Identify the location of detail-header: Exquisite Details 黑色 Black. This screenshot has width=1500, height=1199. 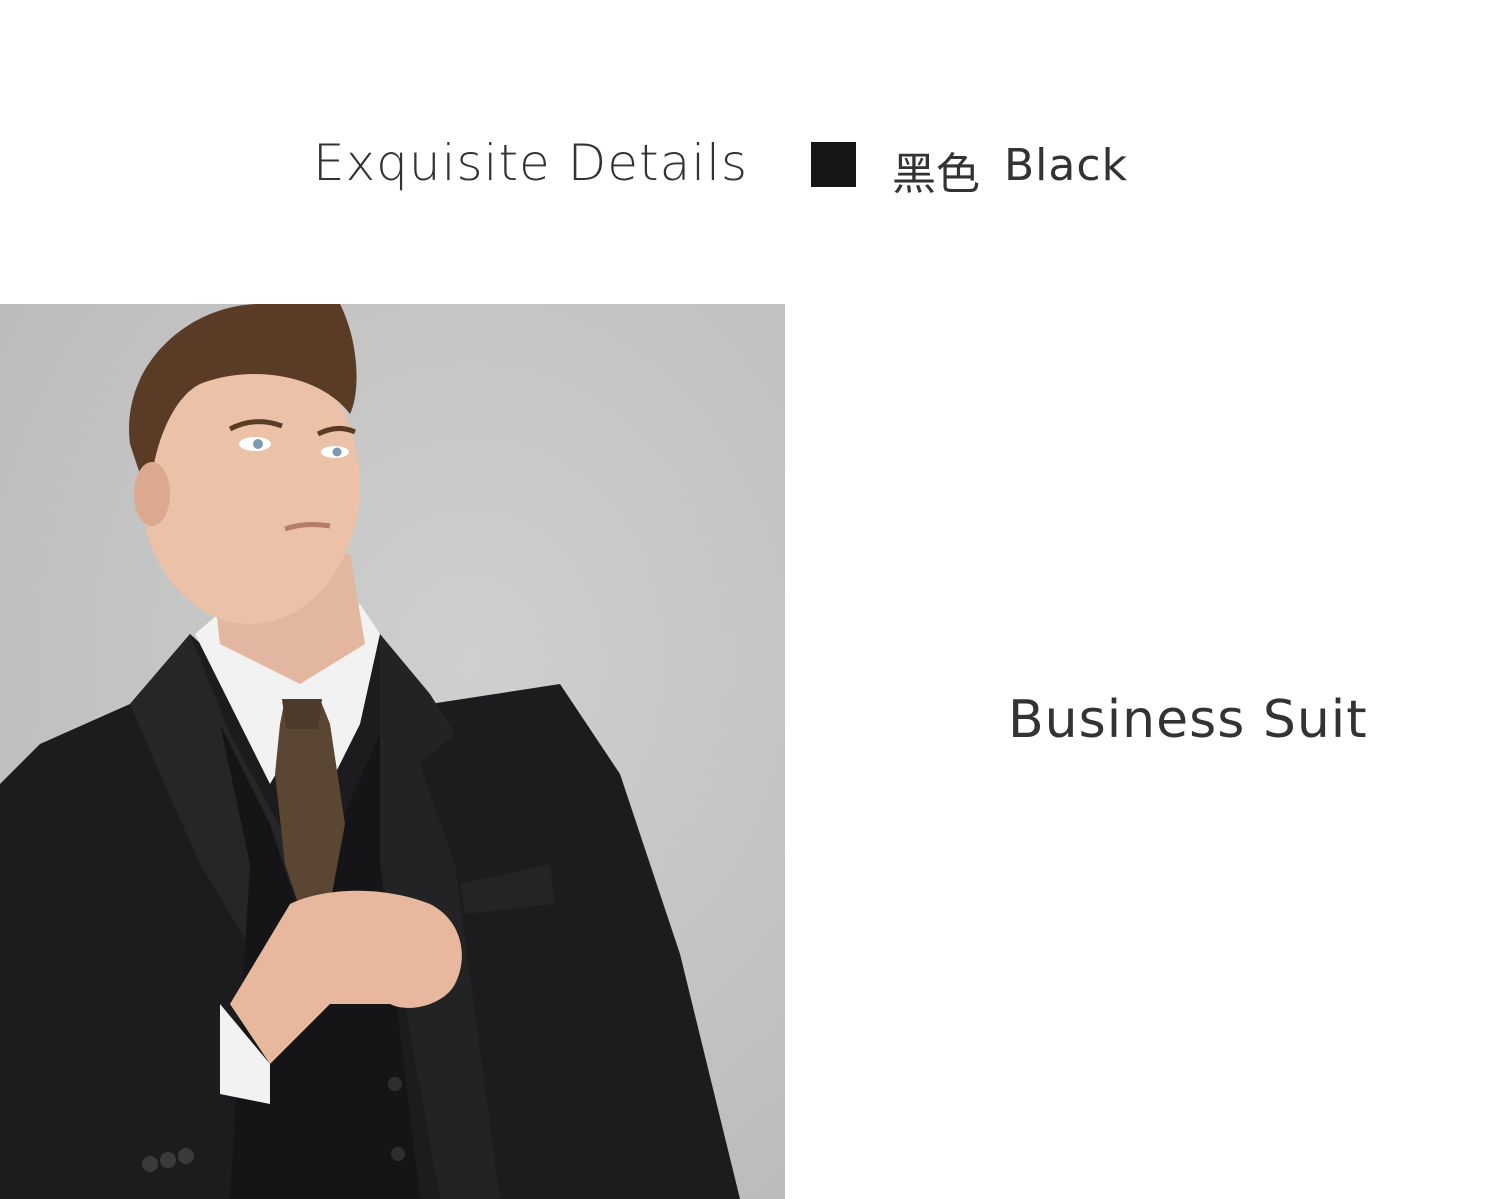
(750, 165).